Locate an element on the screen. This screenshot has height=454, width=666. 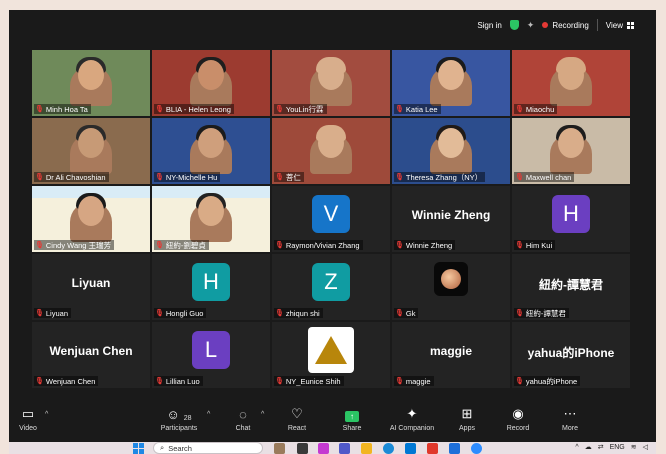
participant-name-label: 🎙 Him Kui is located at coordinates (535, 245).